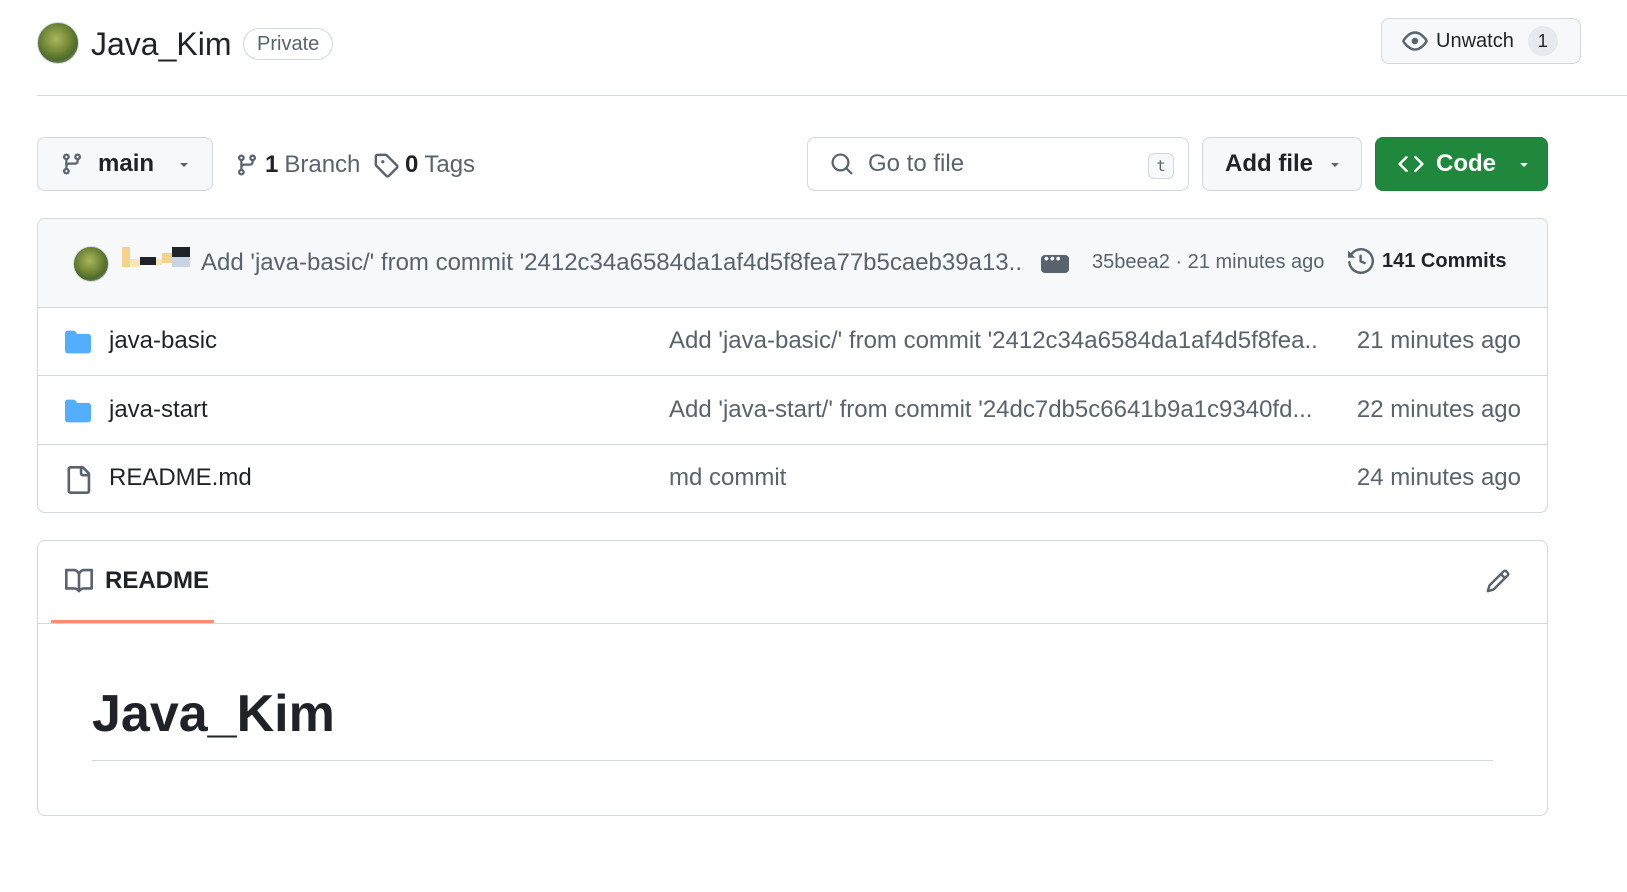 Image resolution: width=1627 pixels, height=892 pixels. I want to click on commits-count: 141 Commits, so click(1444, 260).